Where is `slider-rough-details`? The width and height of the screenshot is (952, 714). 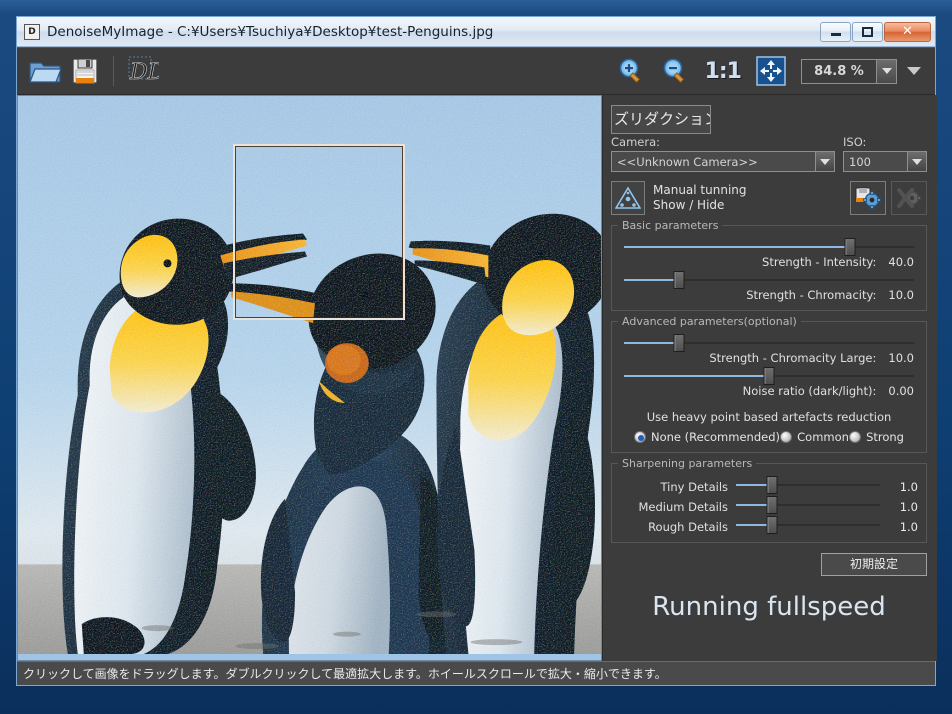 slider-rough-details is located at coordinates (808, 525).